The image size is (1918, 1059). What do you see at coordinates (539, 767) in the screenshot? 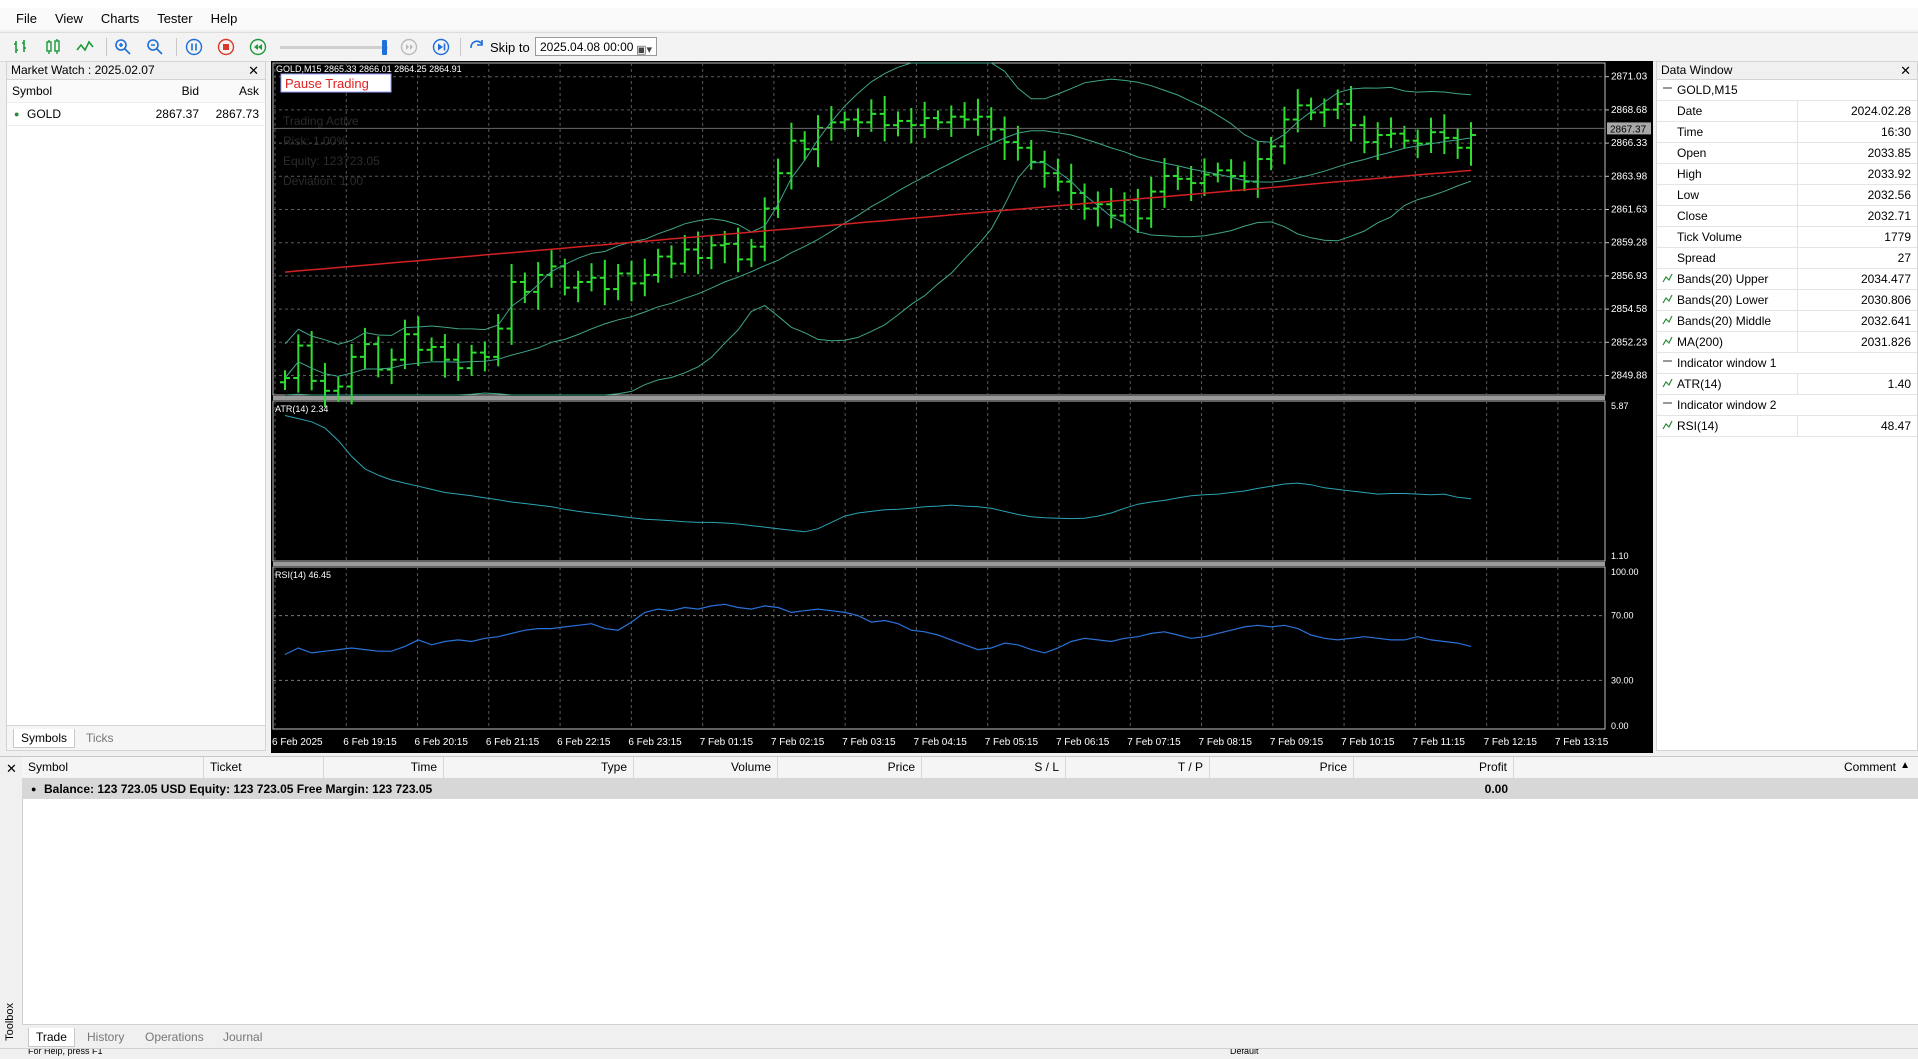
I see `column-type: Type` at bounding box center [539, 767].